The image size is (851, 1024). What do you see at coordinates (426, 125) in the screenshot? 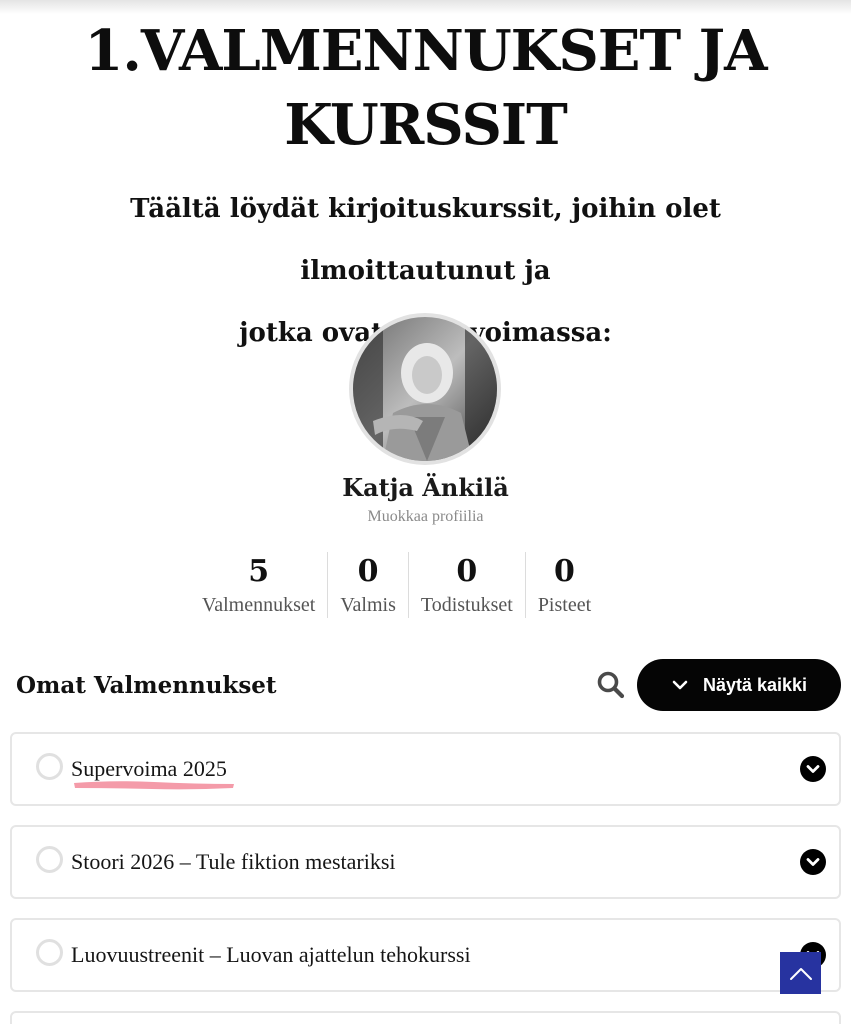
I see `page-title-line-2: KURSSIT` at bounding box center [426, 125].